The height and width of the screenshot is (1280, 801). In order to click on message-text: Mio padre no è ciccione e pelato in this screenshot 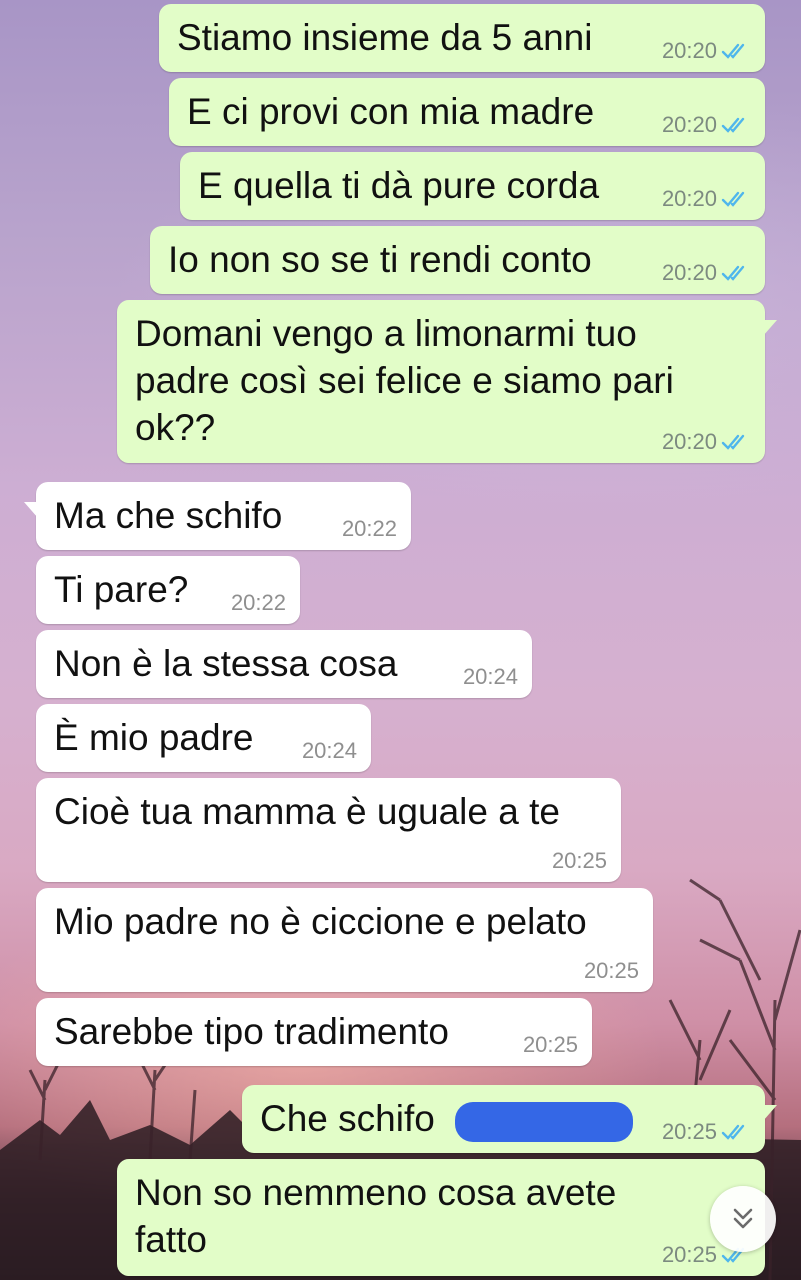, I will do `click(320, 921)`.